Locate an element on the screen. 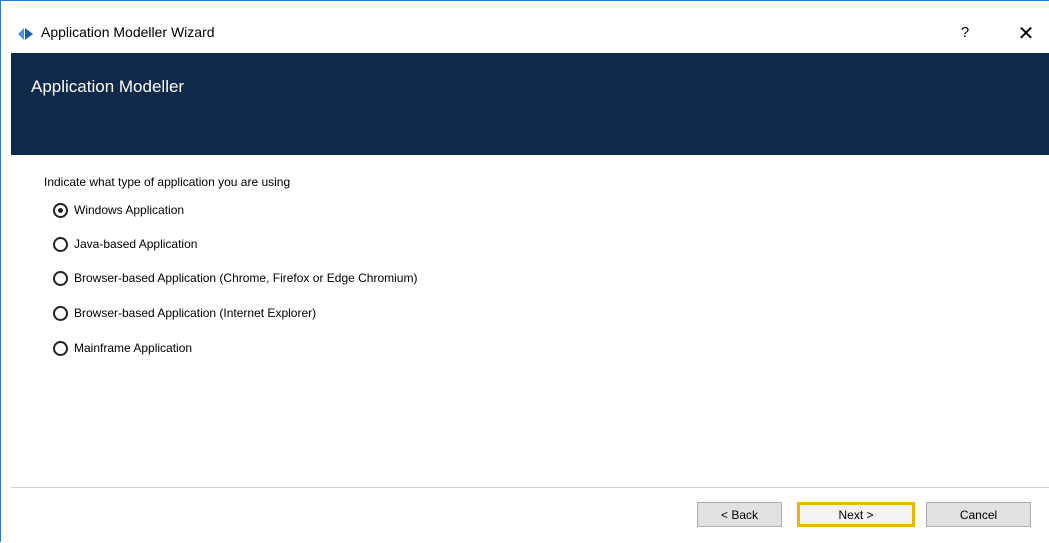 The height and width of the screenshot is (543, 1049). window-title: Application Modeller Wizard is located at coordinates (128, 32).